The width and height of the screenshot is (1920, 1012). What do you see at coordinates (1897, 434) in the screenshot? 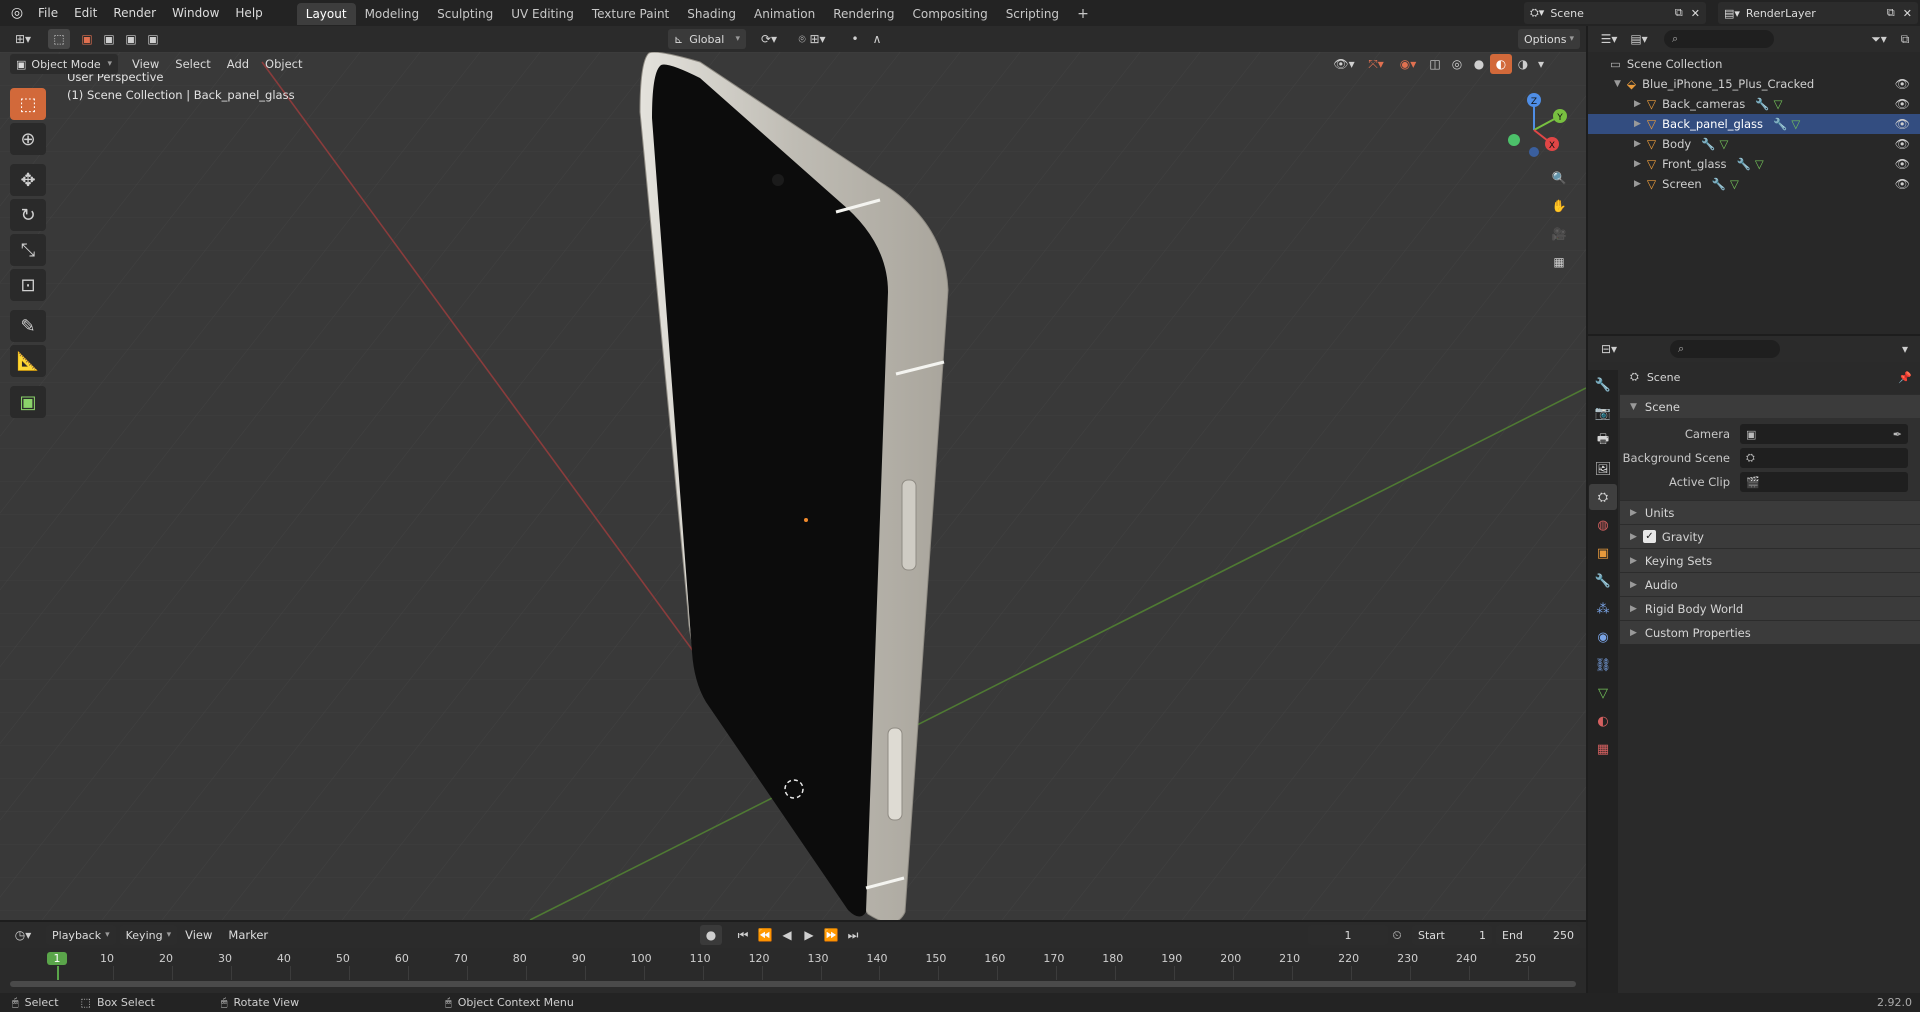
I see `eyedropper-icon: ✒` at bounding box center [1897, 434].